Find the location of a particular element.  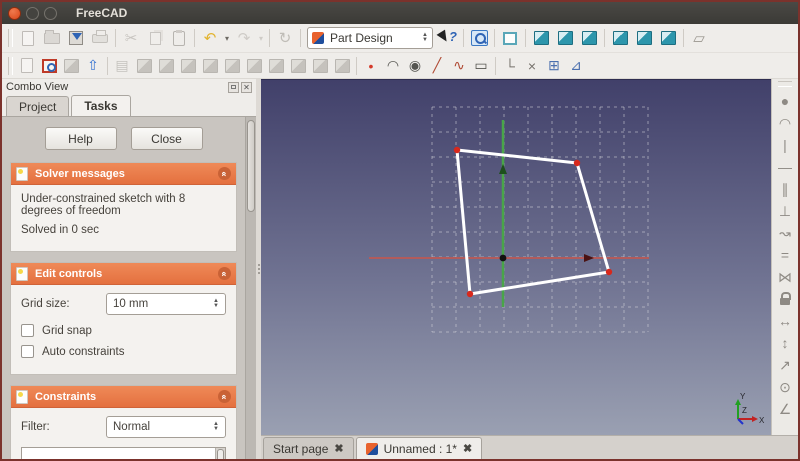

window-close-button is located at coordinates (14, 13).